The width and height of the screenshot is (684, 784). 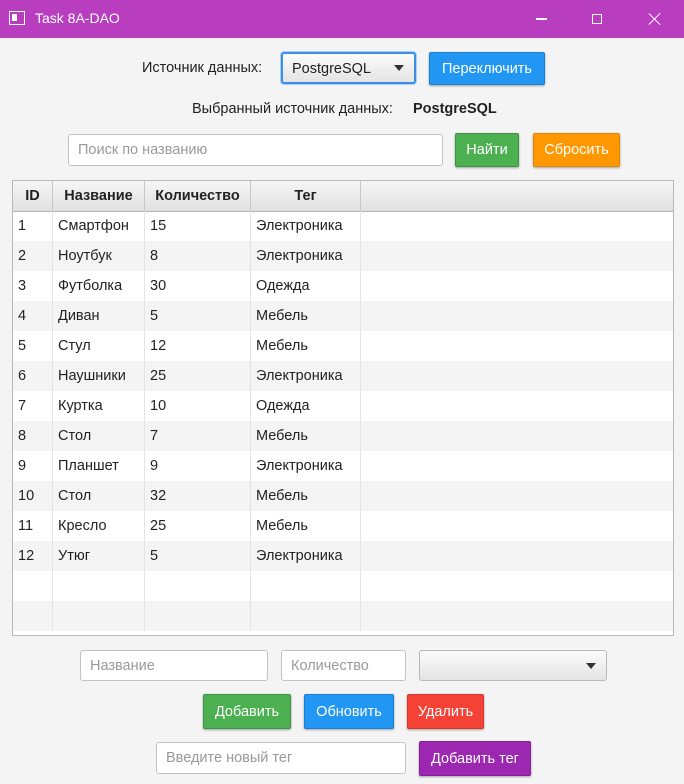 I want to click on title-bar: Task 8A-DAO, so click(x=342, y=19).